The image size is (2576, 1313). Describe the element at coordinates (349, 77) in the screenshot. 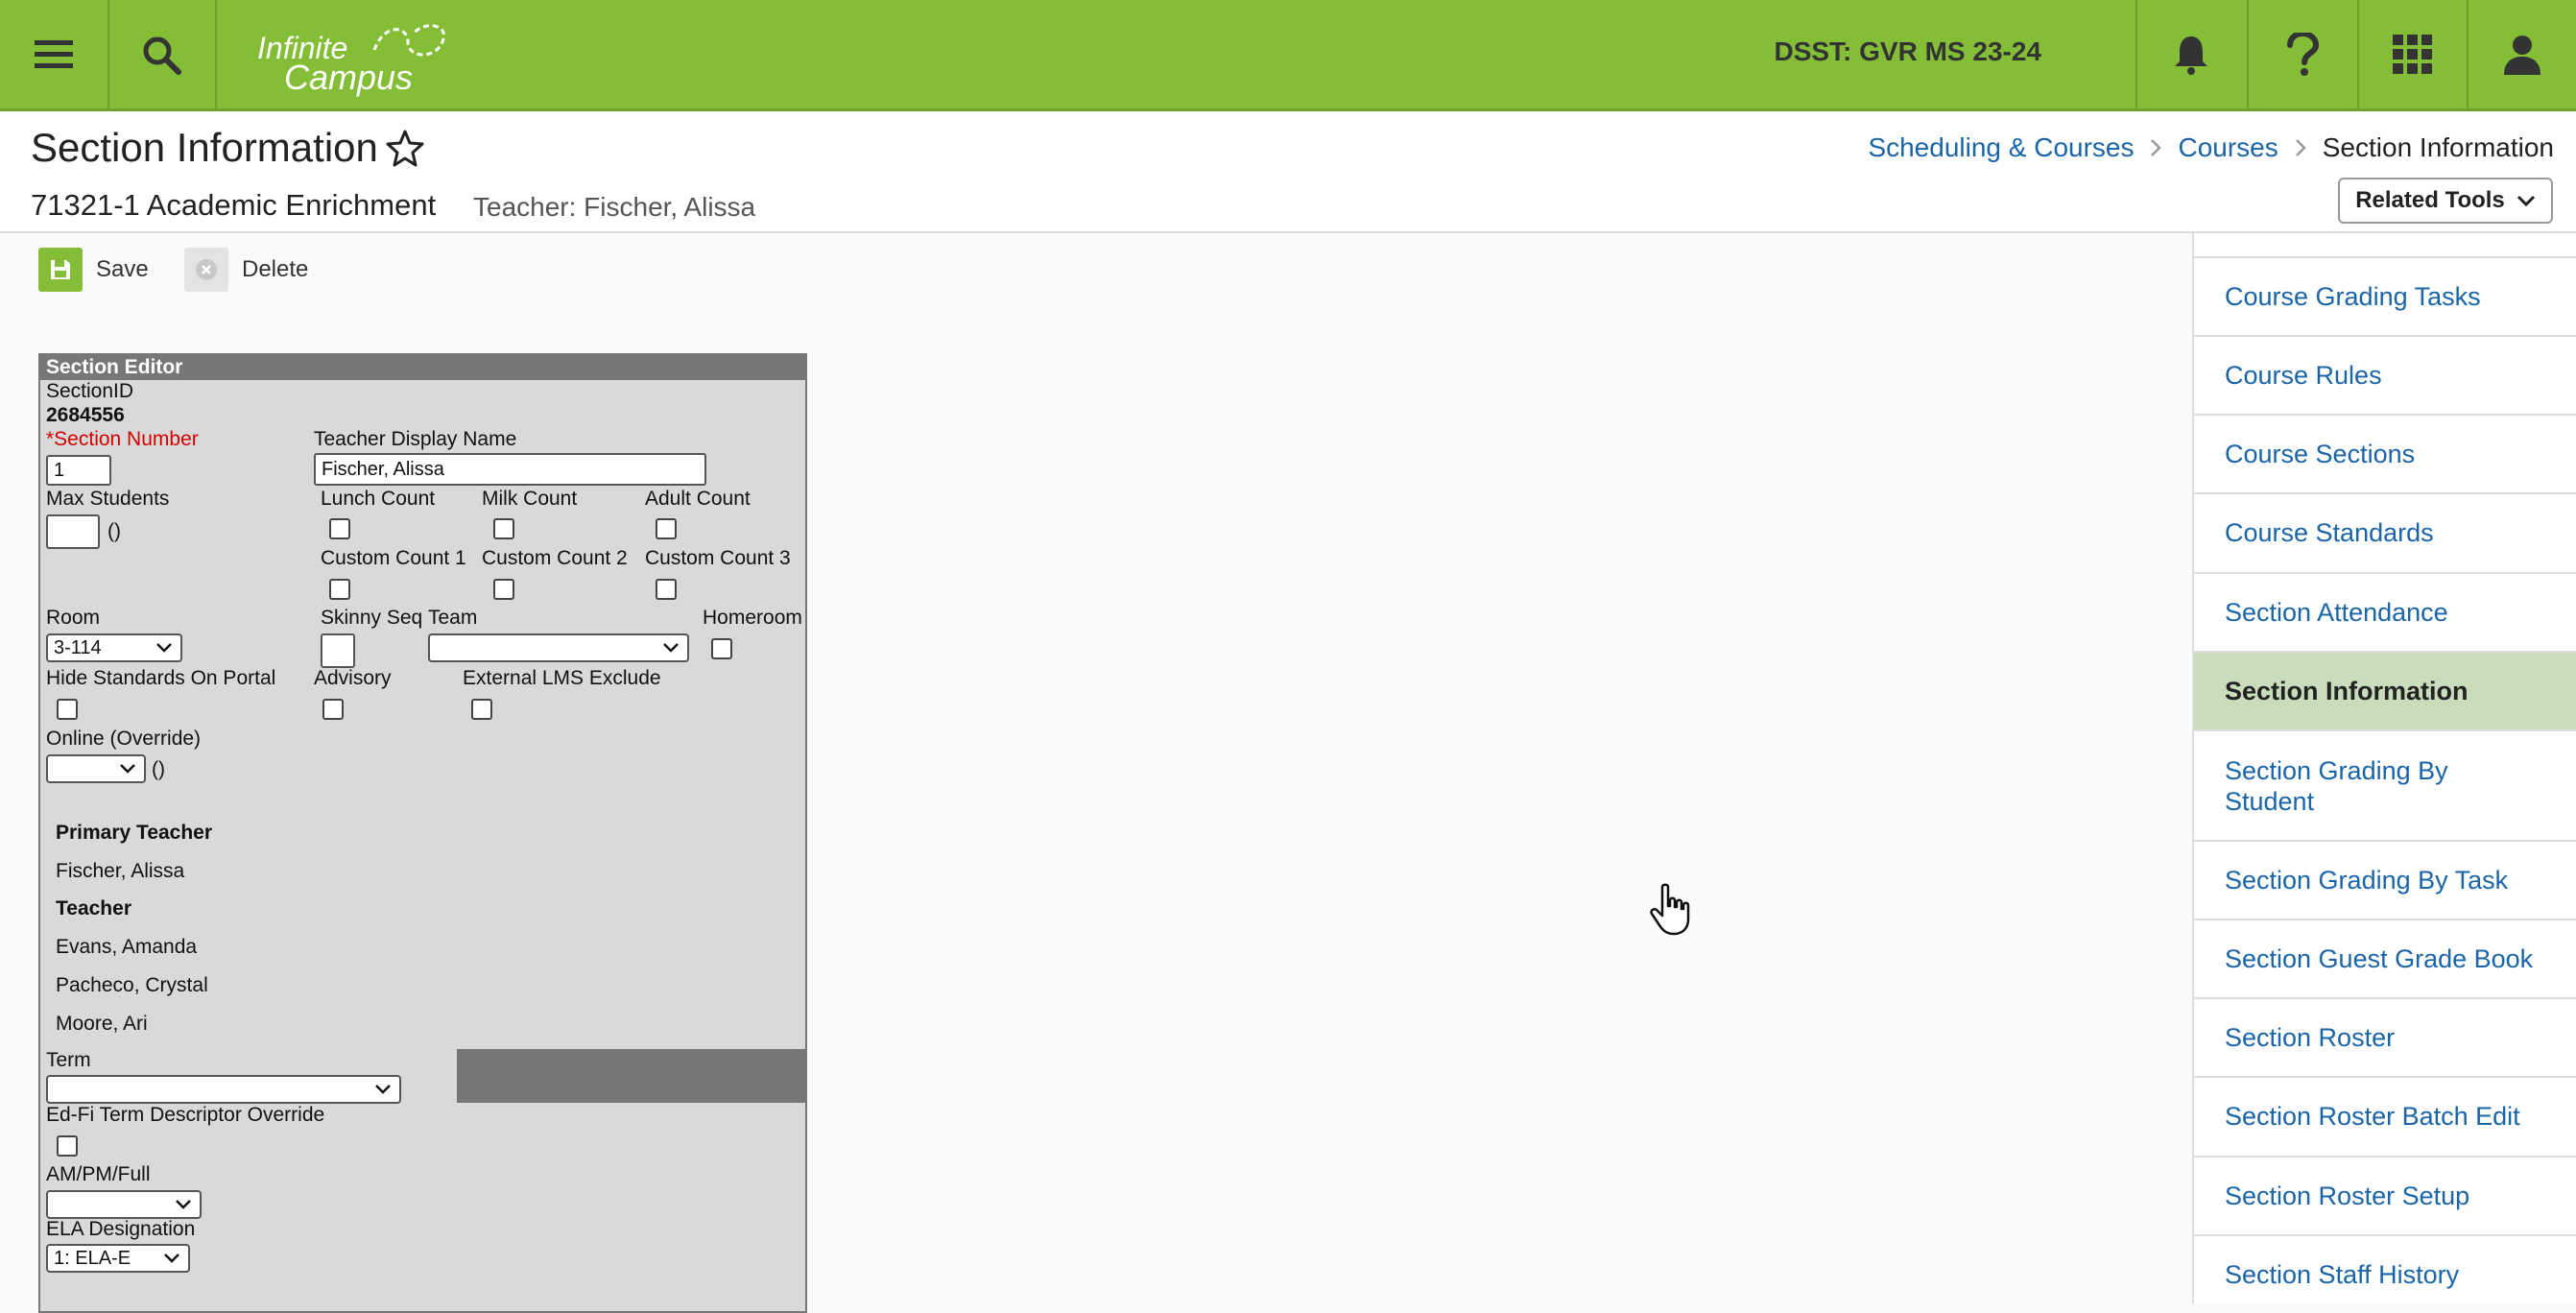

I see `logo-text-campus: Campus` at that location.